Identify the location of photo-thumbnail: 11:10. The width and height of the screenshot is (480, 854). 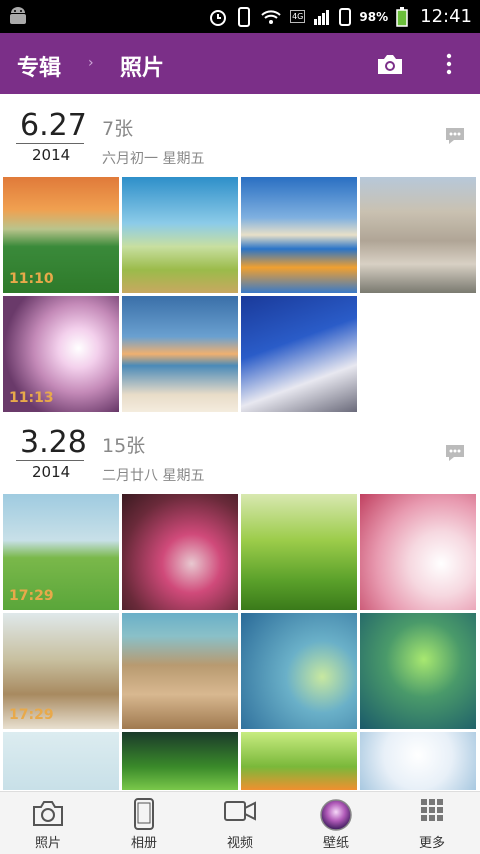
(61, 235).